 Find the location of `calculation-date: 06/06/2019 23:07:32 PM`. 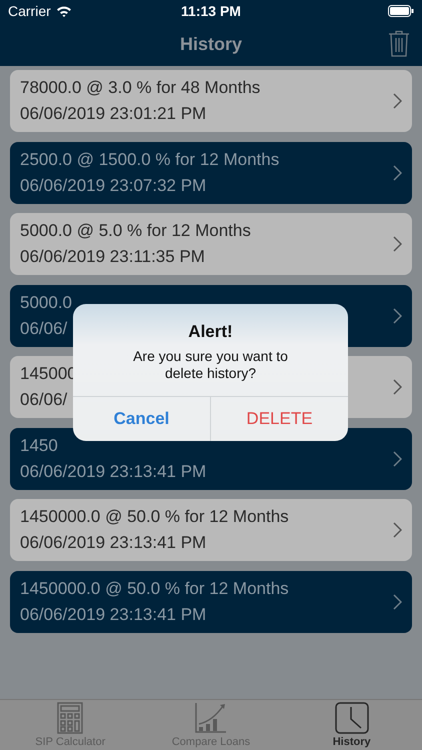

calculation-date: 06/06/2019 23:07:32 PM is located at coordinates (113, 186).